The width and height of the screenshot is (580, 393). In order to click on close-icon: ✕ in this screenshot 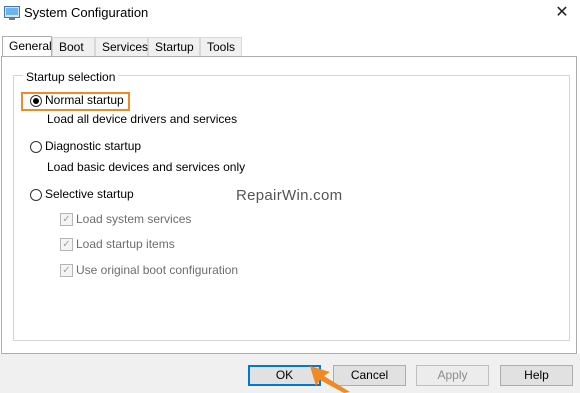, I will do `click(562, 13)`.